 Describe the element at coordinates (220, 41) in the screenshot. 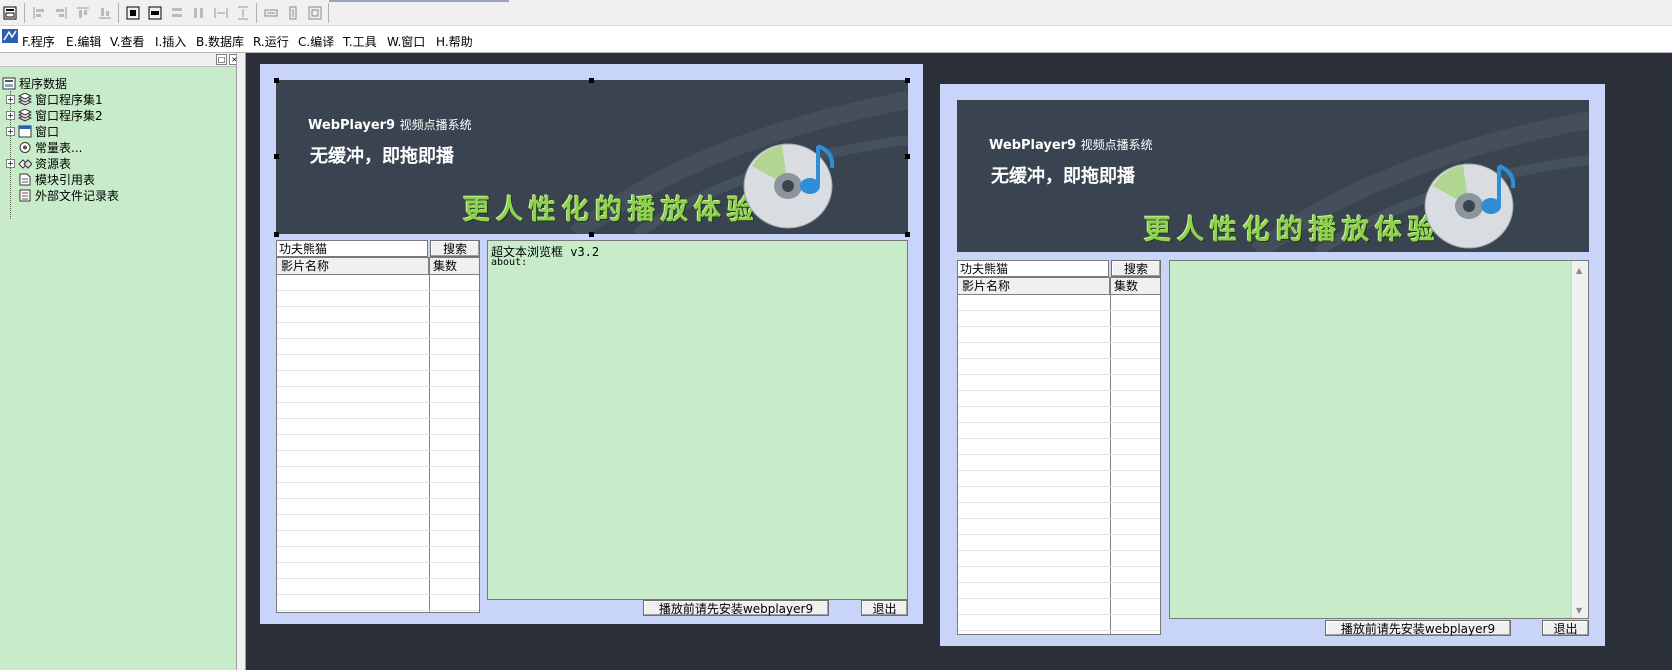

I see `menu-database: B.数据库` at that location.